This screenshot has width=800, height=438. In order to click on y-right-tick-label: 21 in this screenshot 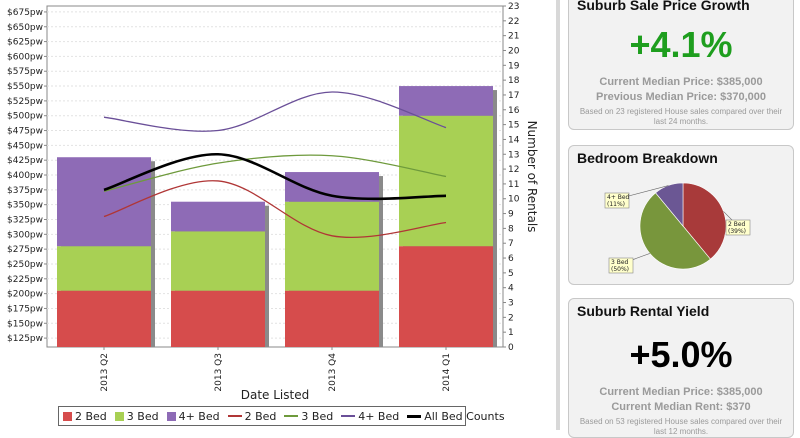, I will do `click(513, 37)`.